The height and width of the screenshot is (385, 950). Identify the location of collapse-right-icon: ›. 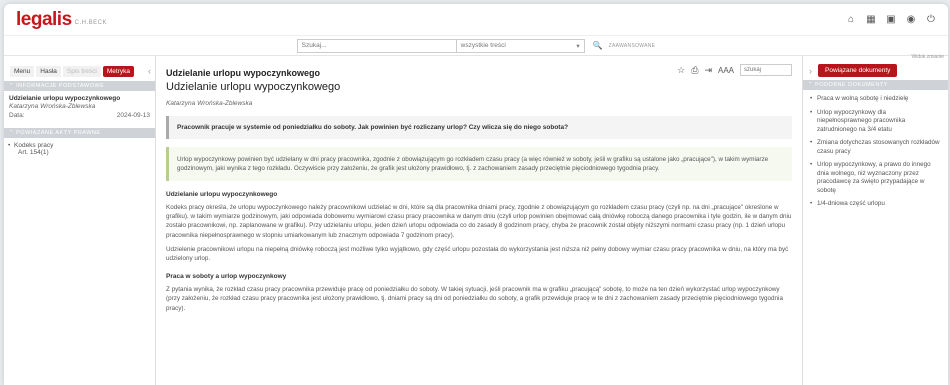
(810, 71).